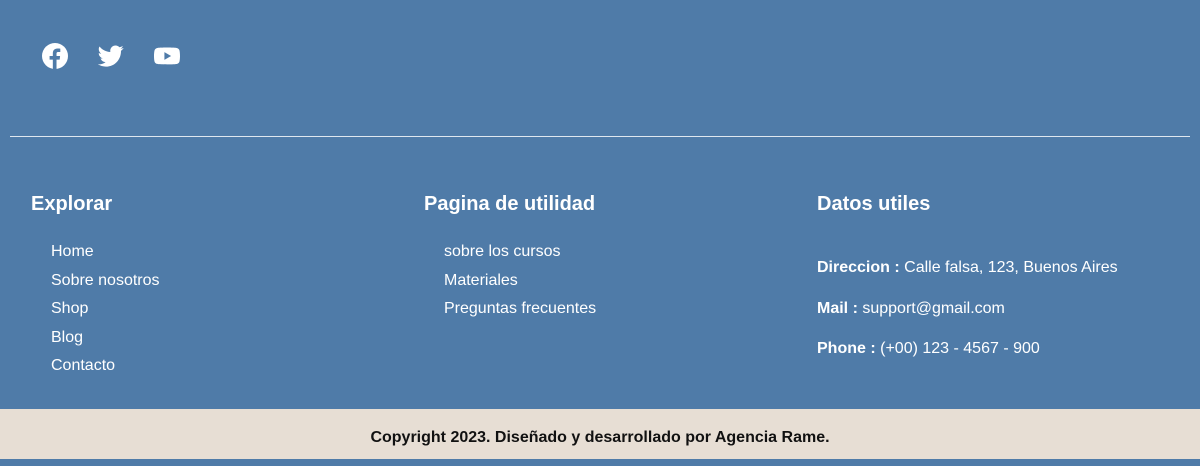 This screenshot has width=1200, height=466. What do you see at coordinates (67, 337) in the screenshot?
I see `link-blog: Blog` at bounding box center [67, 337].